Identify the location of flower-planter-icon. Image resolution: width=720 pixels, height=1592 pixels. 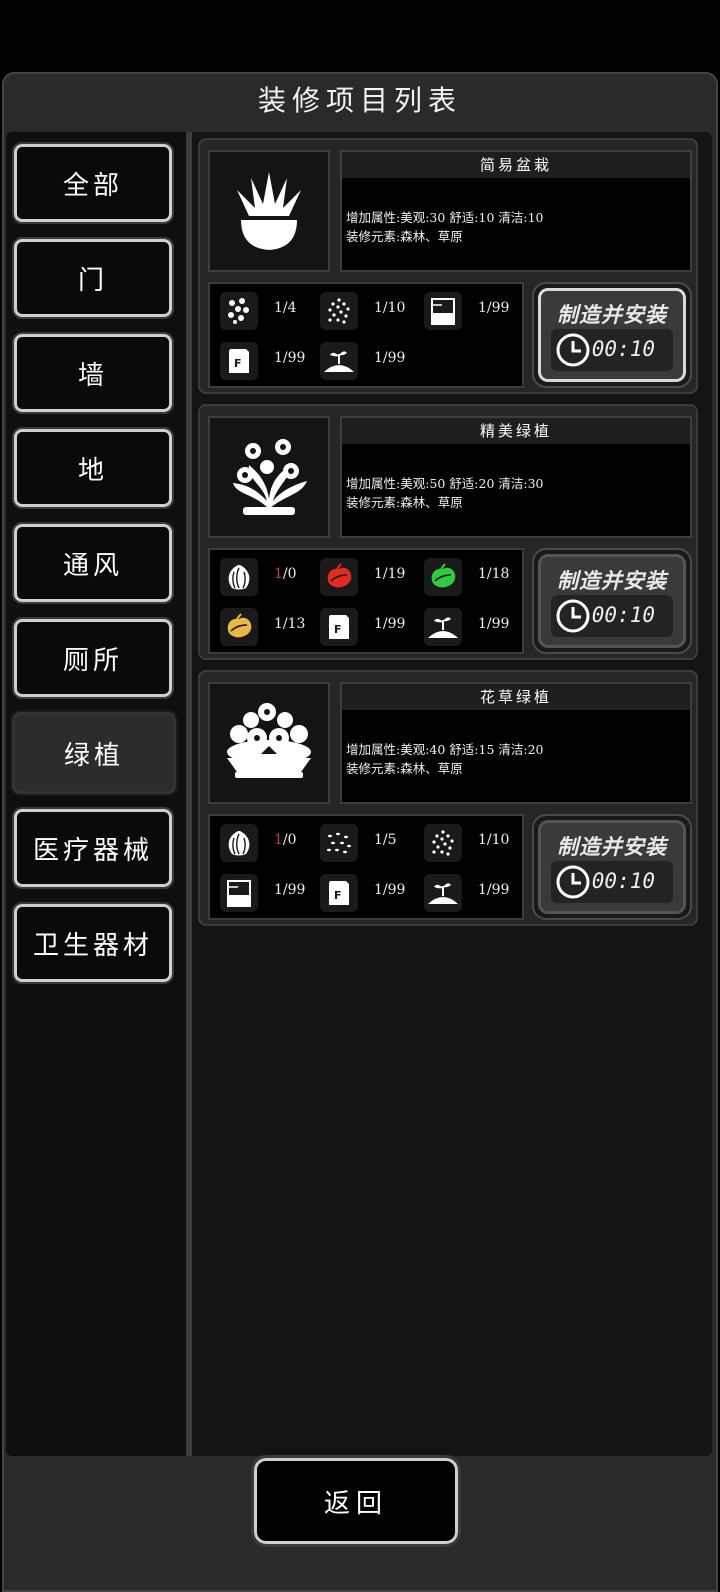
(269, 743).